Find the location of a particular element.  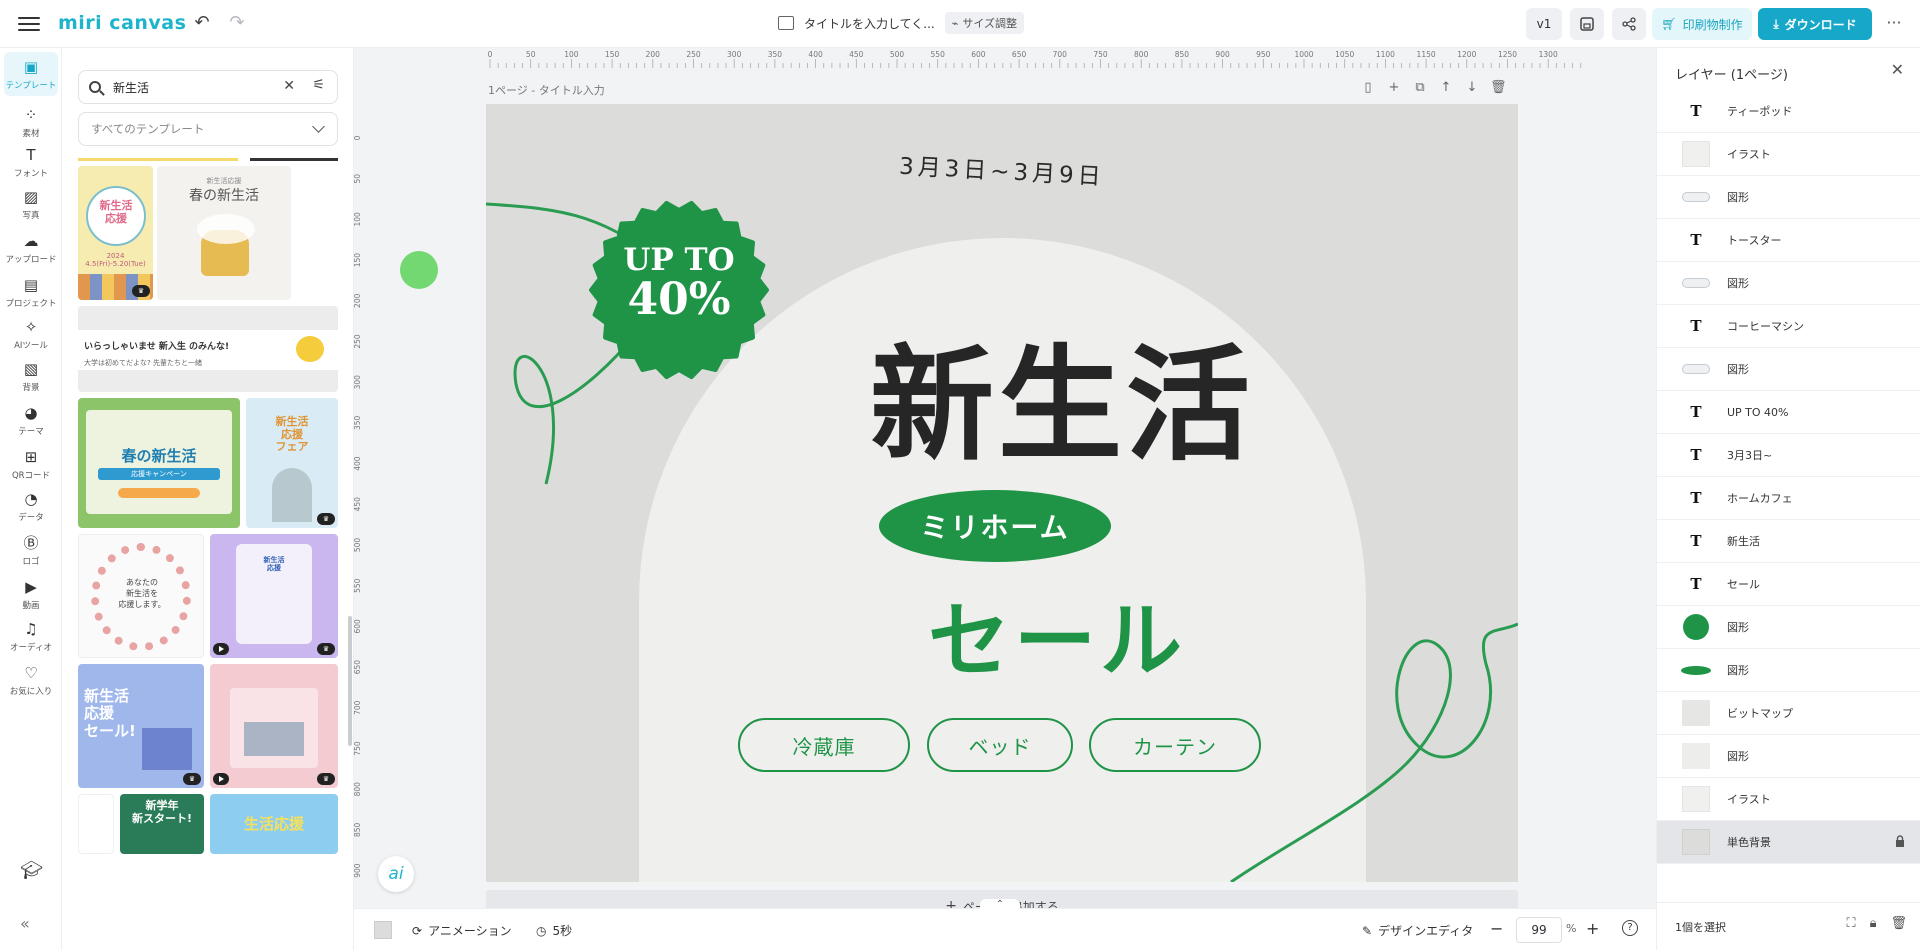

page-note-icon: ▯ is located at coordinates (1368, 88).